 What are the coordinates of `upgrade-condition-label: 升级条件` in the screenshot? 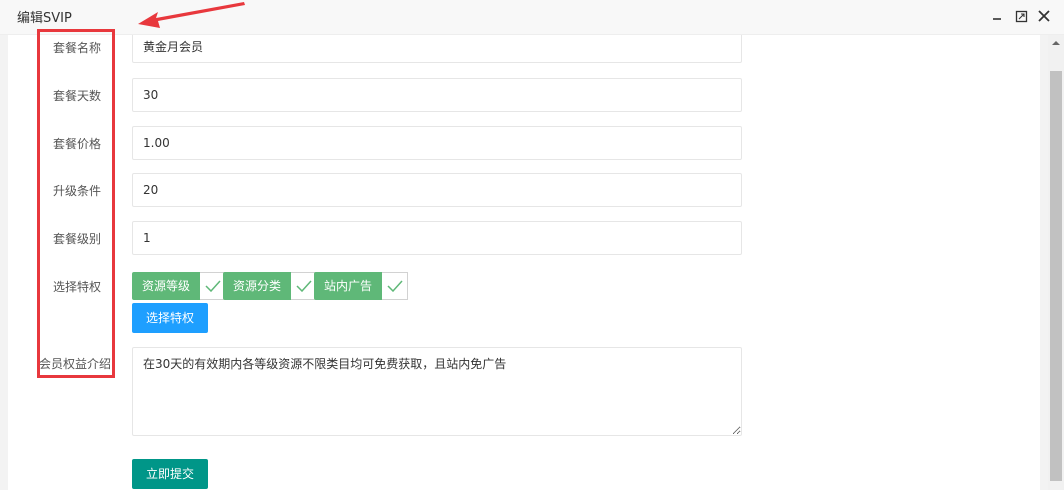 It's located at (76, 191).